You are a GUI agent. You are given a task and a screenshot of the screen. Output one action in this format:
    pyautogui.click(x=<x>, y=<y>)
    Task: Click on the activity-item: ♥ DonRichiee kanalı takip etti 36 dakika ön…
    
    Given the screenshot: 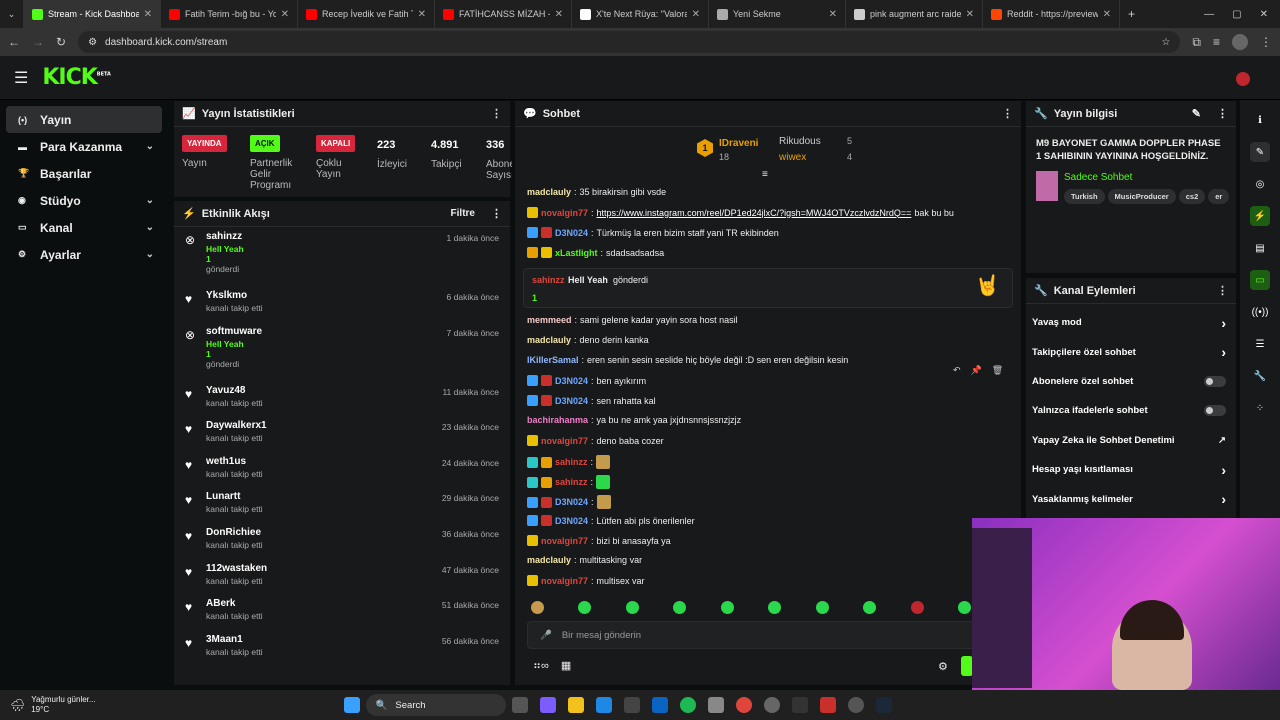 What is the action you would take?
    pyautogui.click(x=342, y=541)
    